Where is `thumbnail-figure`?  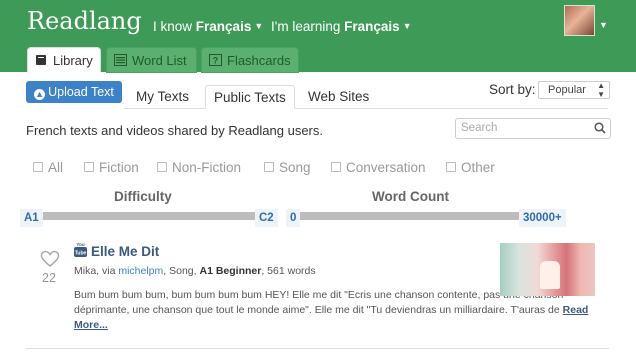
thumbnail-figure is located at coordinates (550, 275).